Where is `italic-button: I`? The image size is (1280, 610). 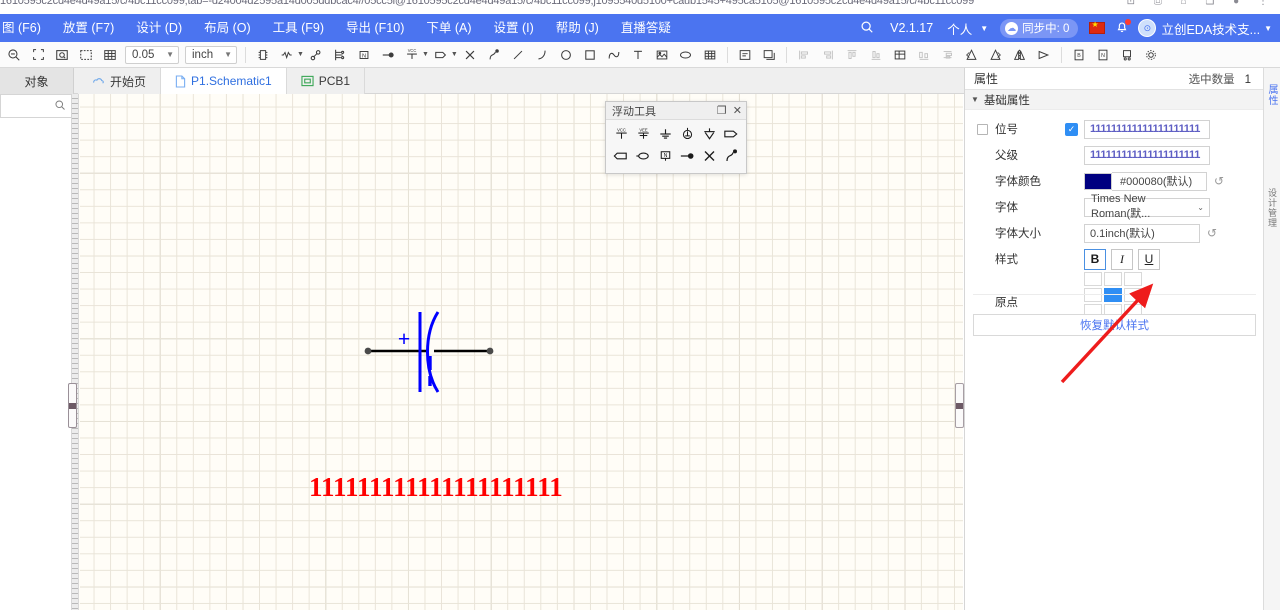 italic-button: I is located at coordinates (1122, 259).